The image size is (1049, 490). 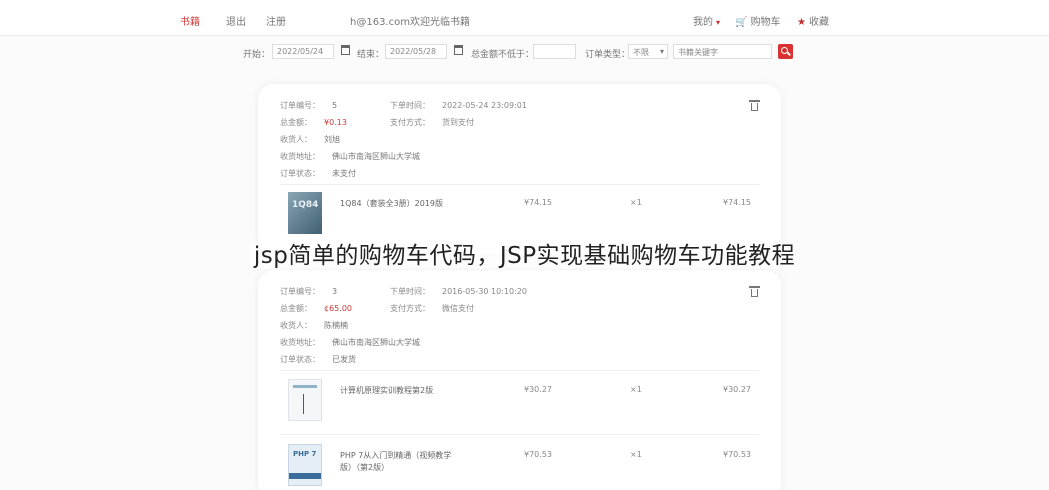 I want to click on order-time-row: 下单时间： 2022-05-24 23:09:01, so click(x=458, y=105).